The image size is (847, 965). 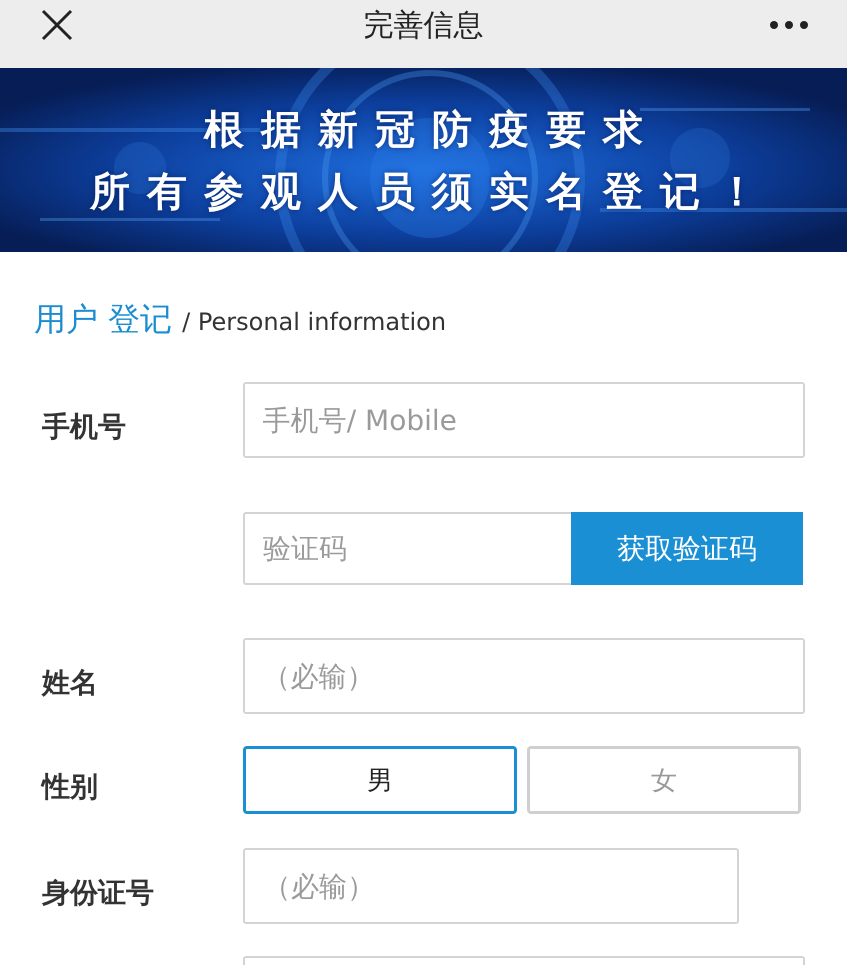 What do you see at coordinates (57, 25) in the screenshot?
I see `close-icon` at bounding box center [57, 25].